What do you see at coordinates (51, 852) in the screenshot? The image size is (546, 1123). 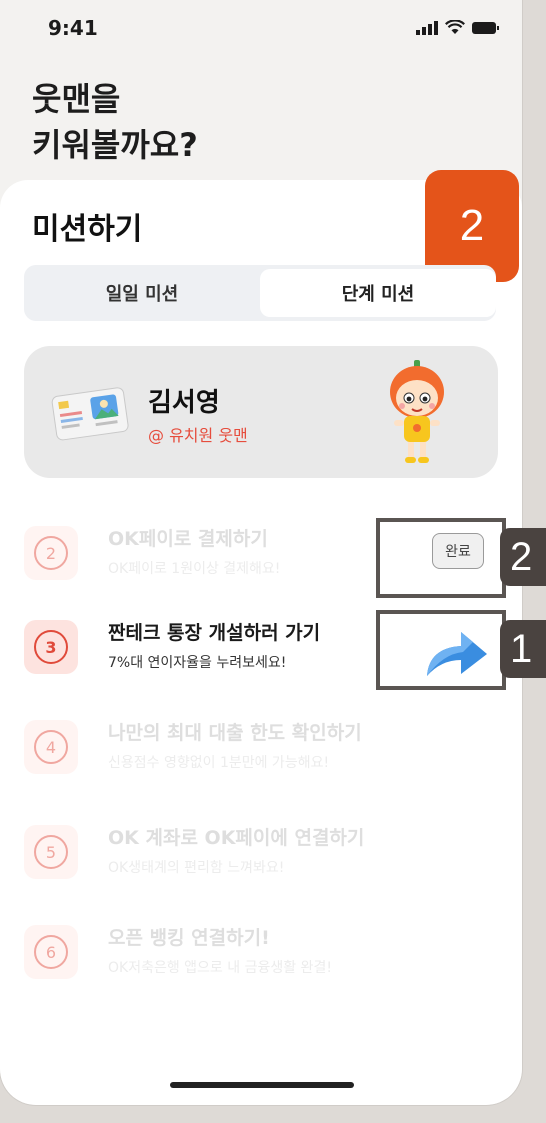 I see `mission-step-badge: 5` at bounding box center [51, 852].